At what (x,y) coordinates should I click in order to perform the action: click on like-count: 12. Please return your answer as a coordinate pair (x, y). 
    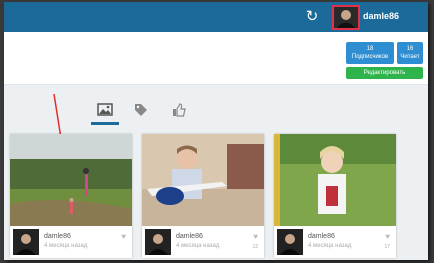
    Looking at the image, I should click on (255, 247).